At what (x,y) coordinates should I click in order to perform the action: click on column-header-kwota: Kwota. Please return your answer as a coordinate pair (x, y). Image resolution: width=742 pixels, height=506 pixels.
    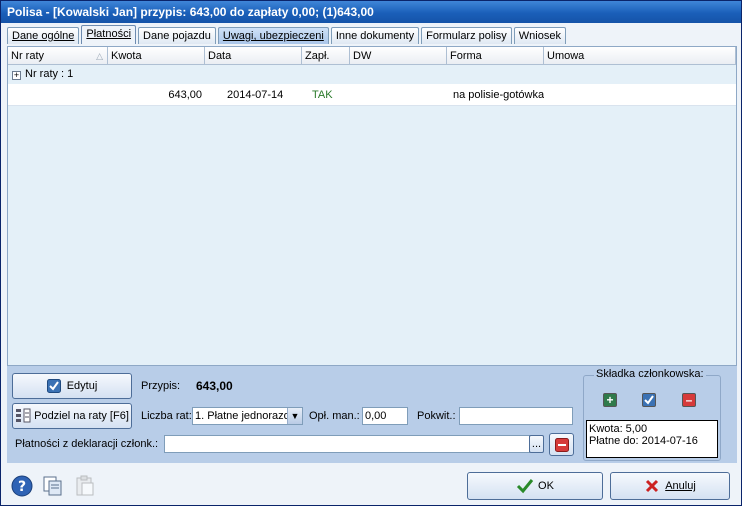
    Looking at the image, I should click on (156, 56).